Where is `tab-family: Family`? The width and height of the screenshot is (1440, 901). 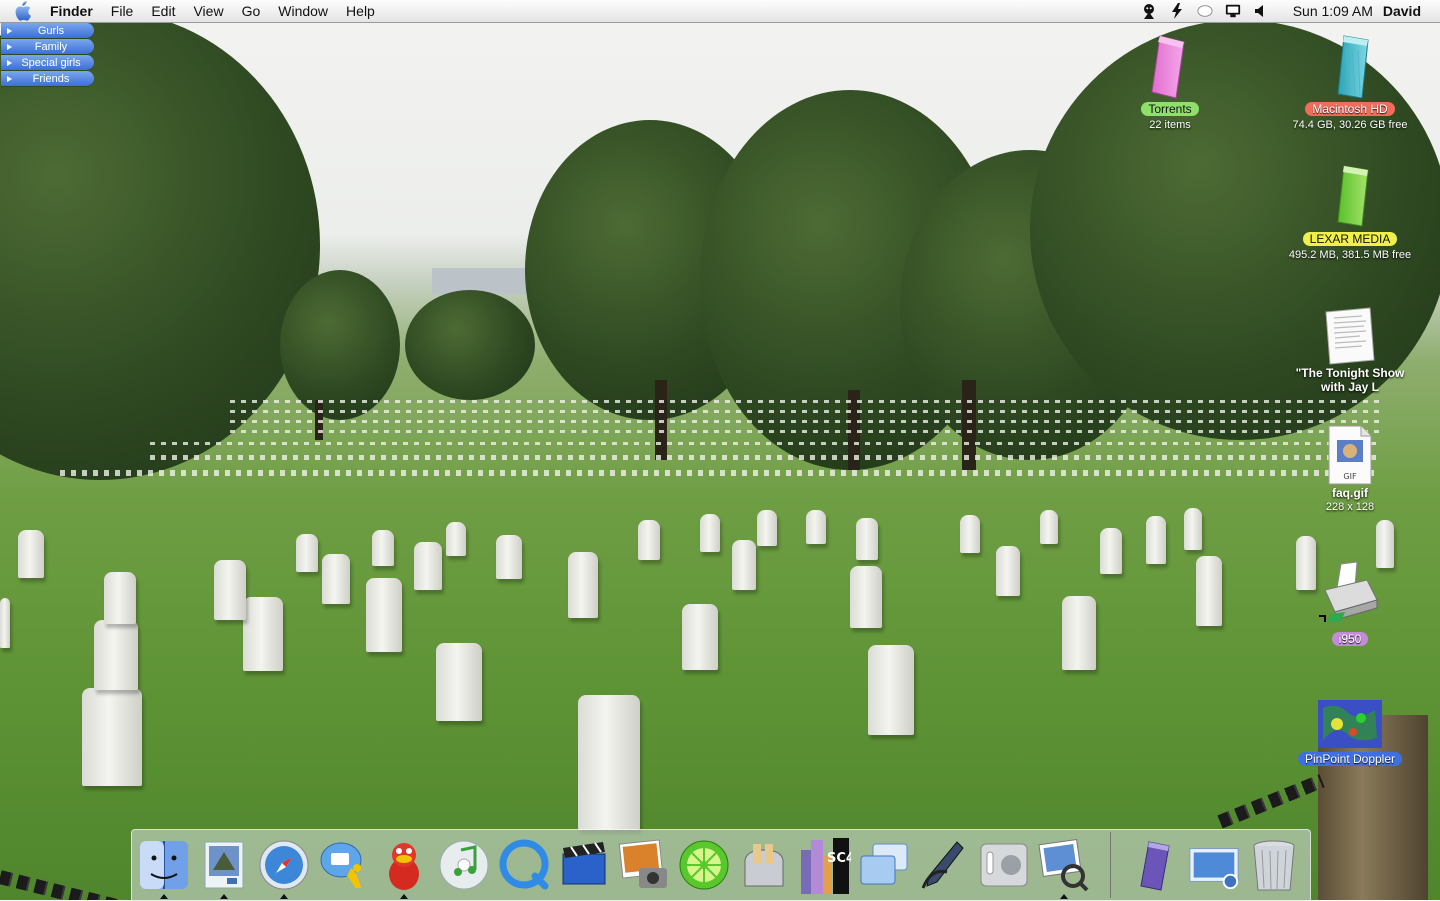 tab-family: Family is located at coordinates (47, 46).